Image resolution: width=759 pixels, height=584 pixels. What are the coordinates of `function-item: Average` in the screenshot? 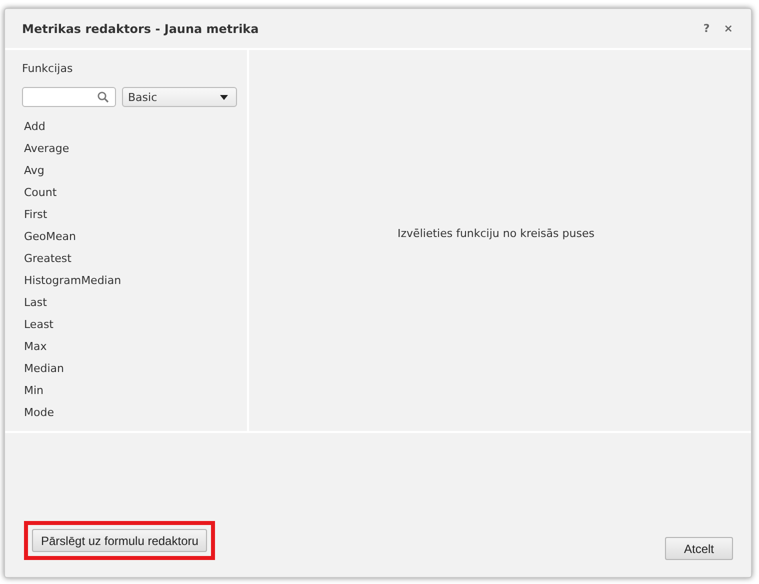 It's located at (46, 149).